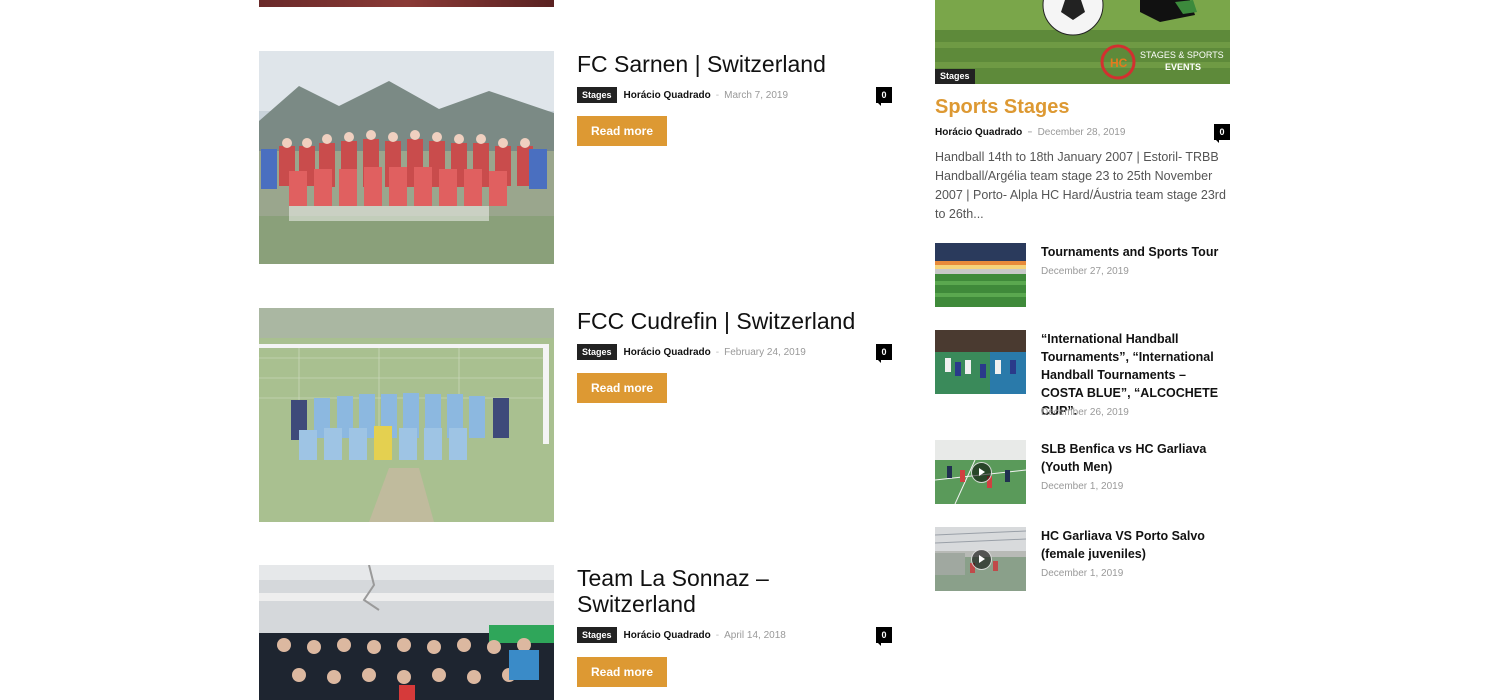  What do you see at coordinates (1082, 42) in the screenshot?
I see `sidebar-featured-image: HC STAGES & SPORTS EVENTS` at bounding box center [1082, 42].